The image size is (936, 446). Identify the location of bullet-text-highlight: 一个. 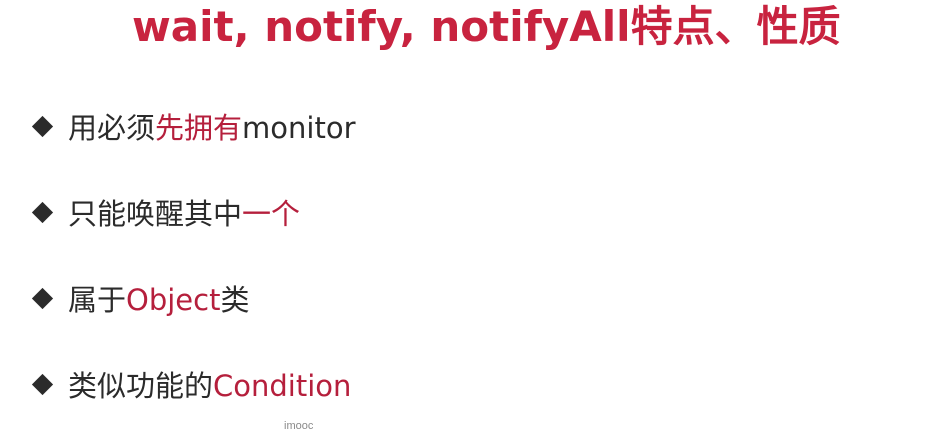
(271, 214).